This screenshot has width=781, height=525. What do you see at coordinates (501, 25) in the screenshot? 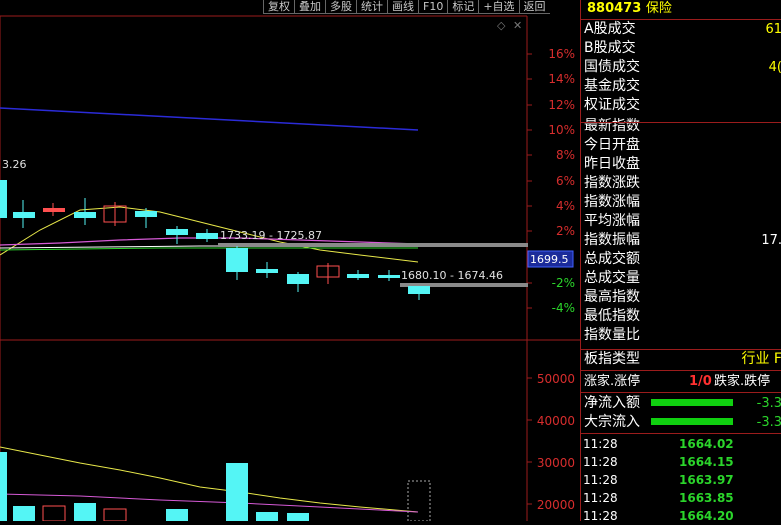
I see `diamond-icon: ◇` at bounding box center [501, 25].